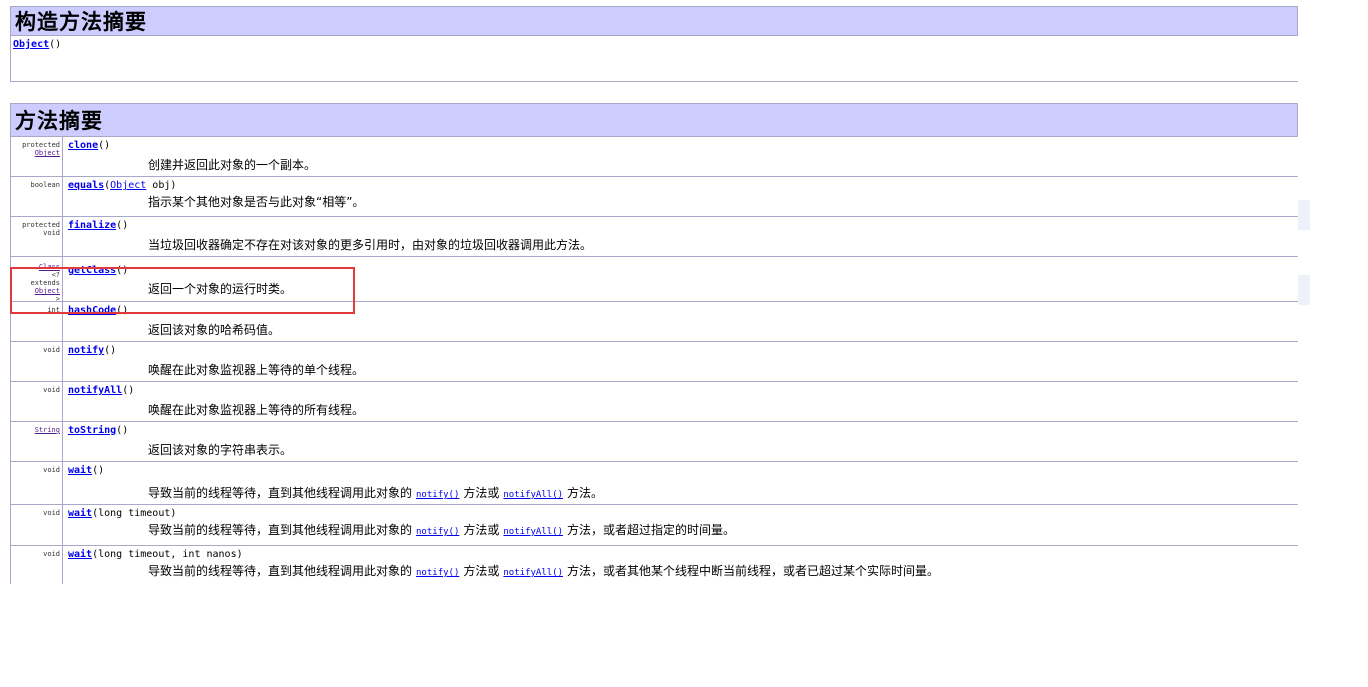  Describe the element at coordinates (45, 283) in the screenshot. I see `type-extends-text: extends` at that location.